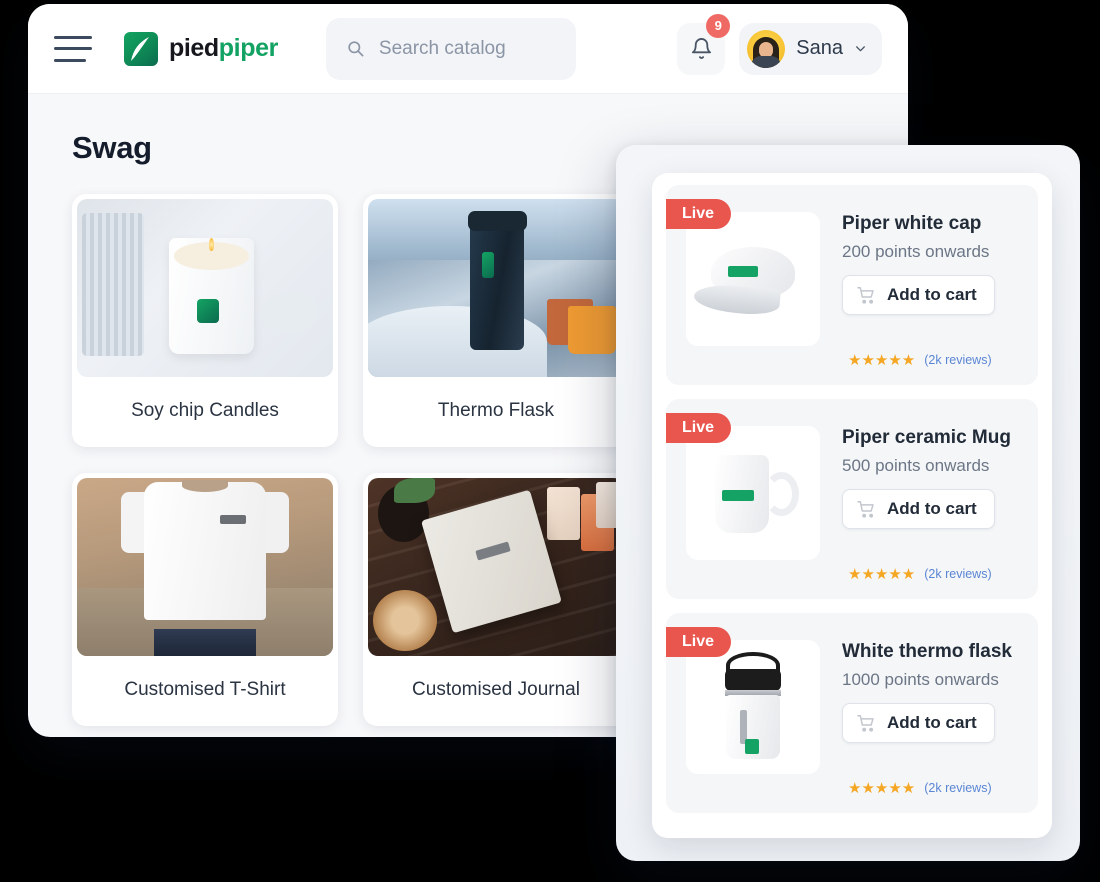 This screenshot has height=882, width=1100. I want to click on user-name-label: Sana, so click(819, 48).